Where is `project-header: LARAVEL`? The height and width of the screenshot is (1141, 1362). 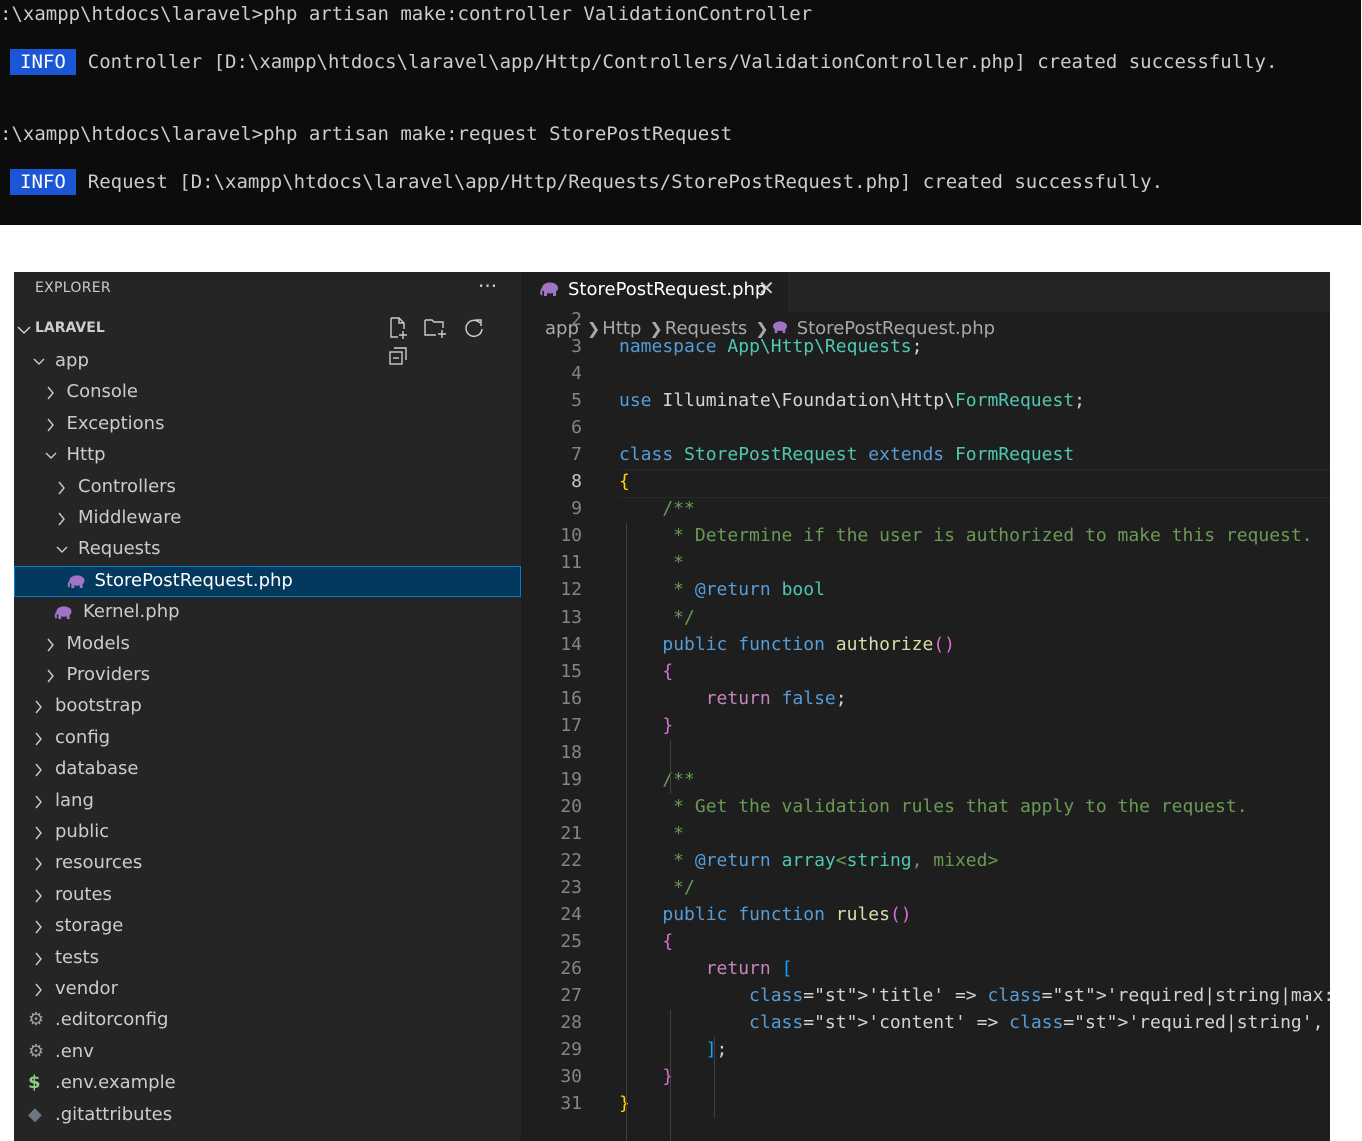 project-header: LARAVEL is located at coordinates (267, 340).